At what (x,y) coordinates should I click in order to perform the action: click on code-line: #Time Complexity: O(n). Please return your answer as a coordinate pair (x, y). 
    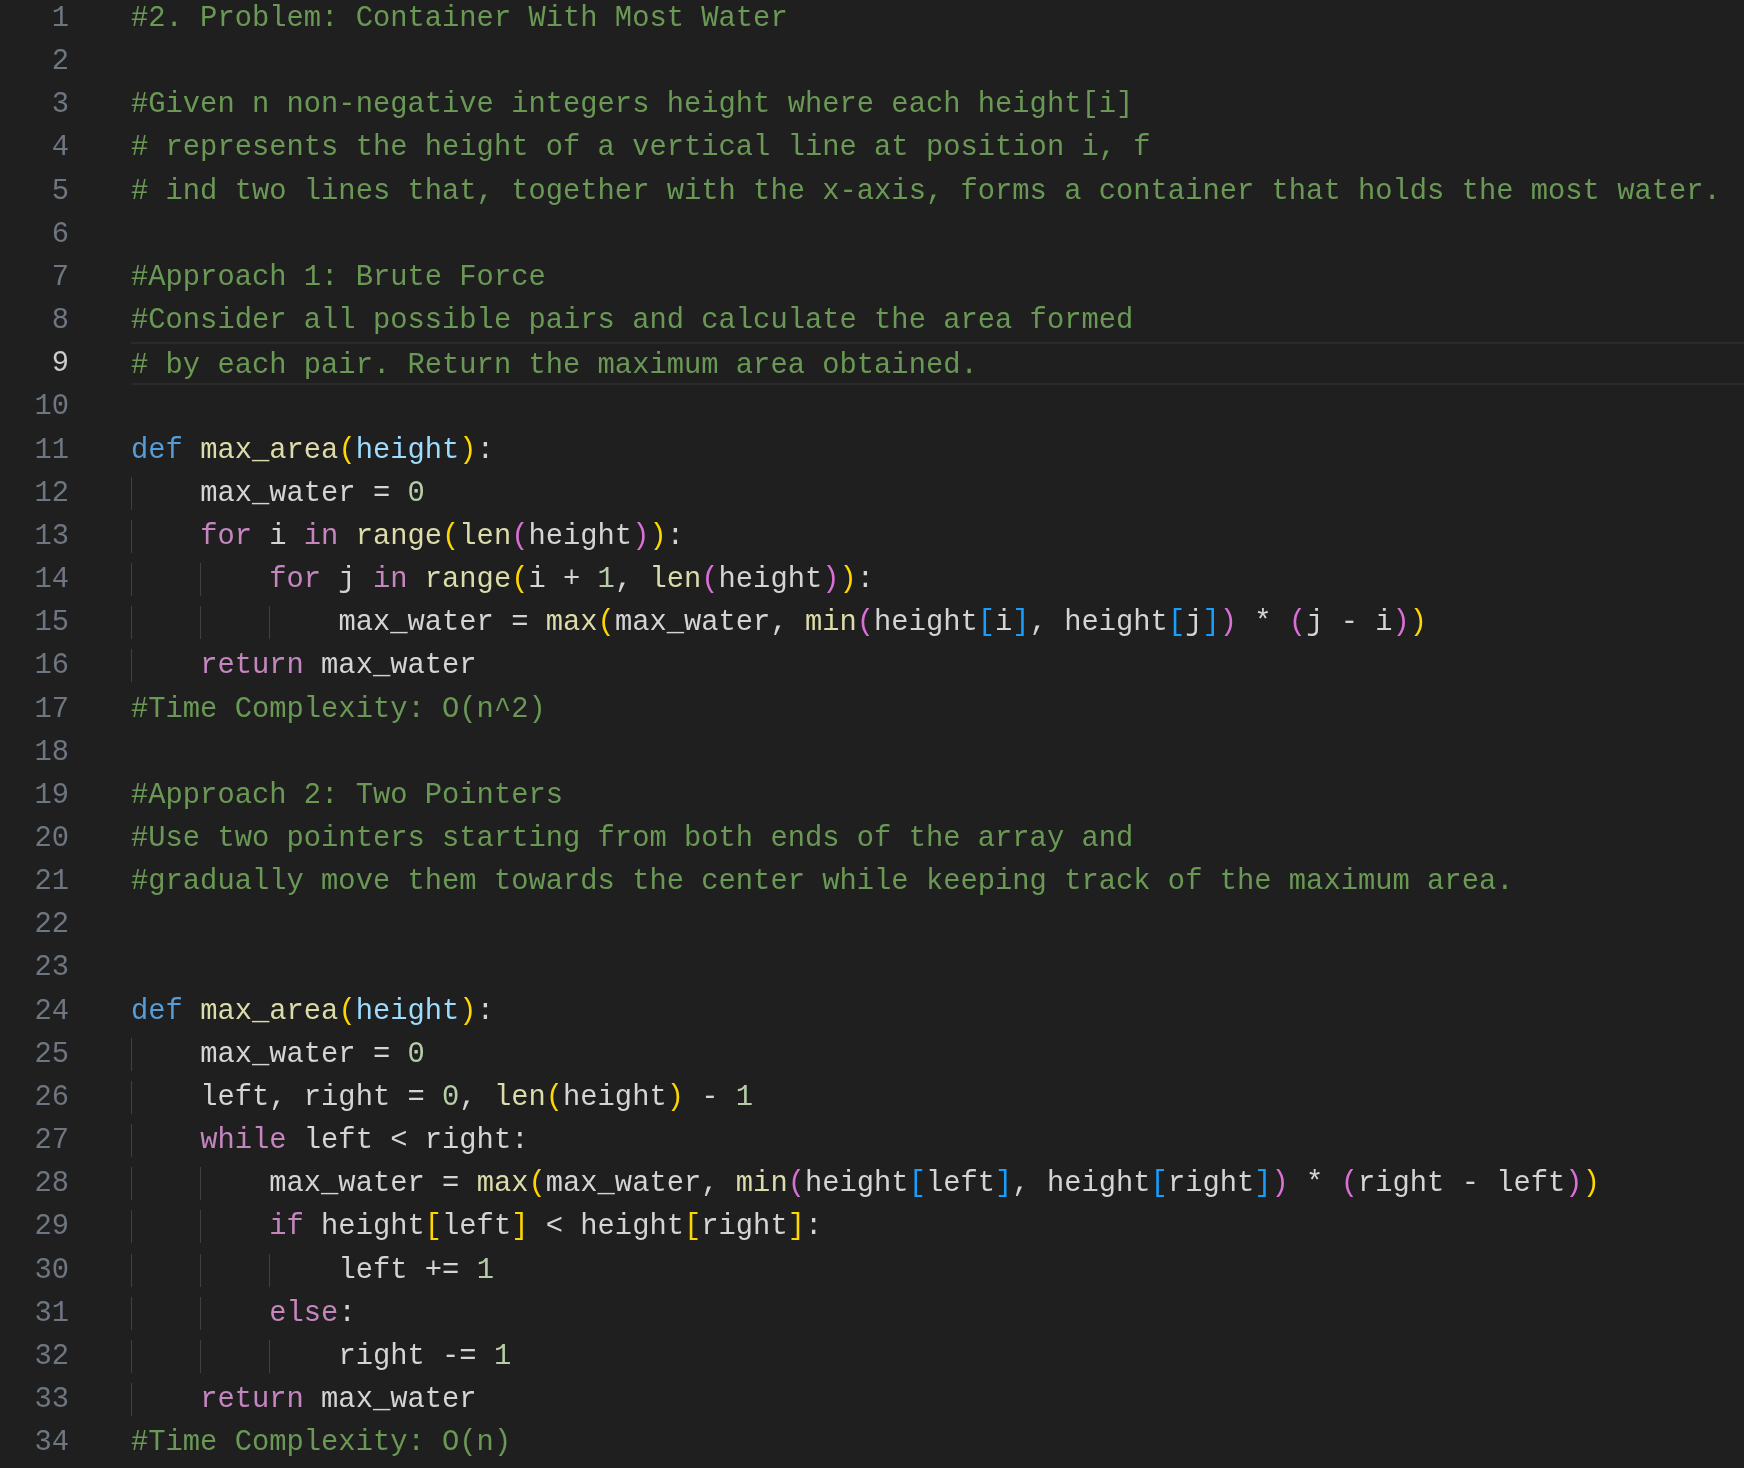
    Looking at the image, I should click on (322, 1443).